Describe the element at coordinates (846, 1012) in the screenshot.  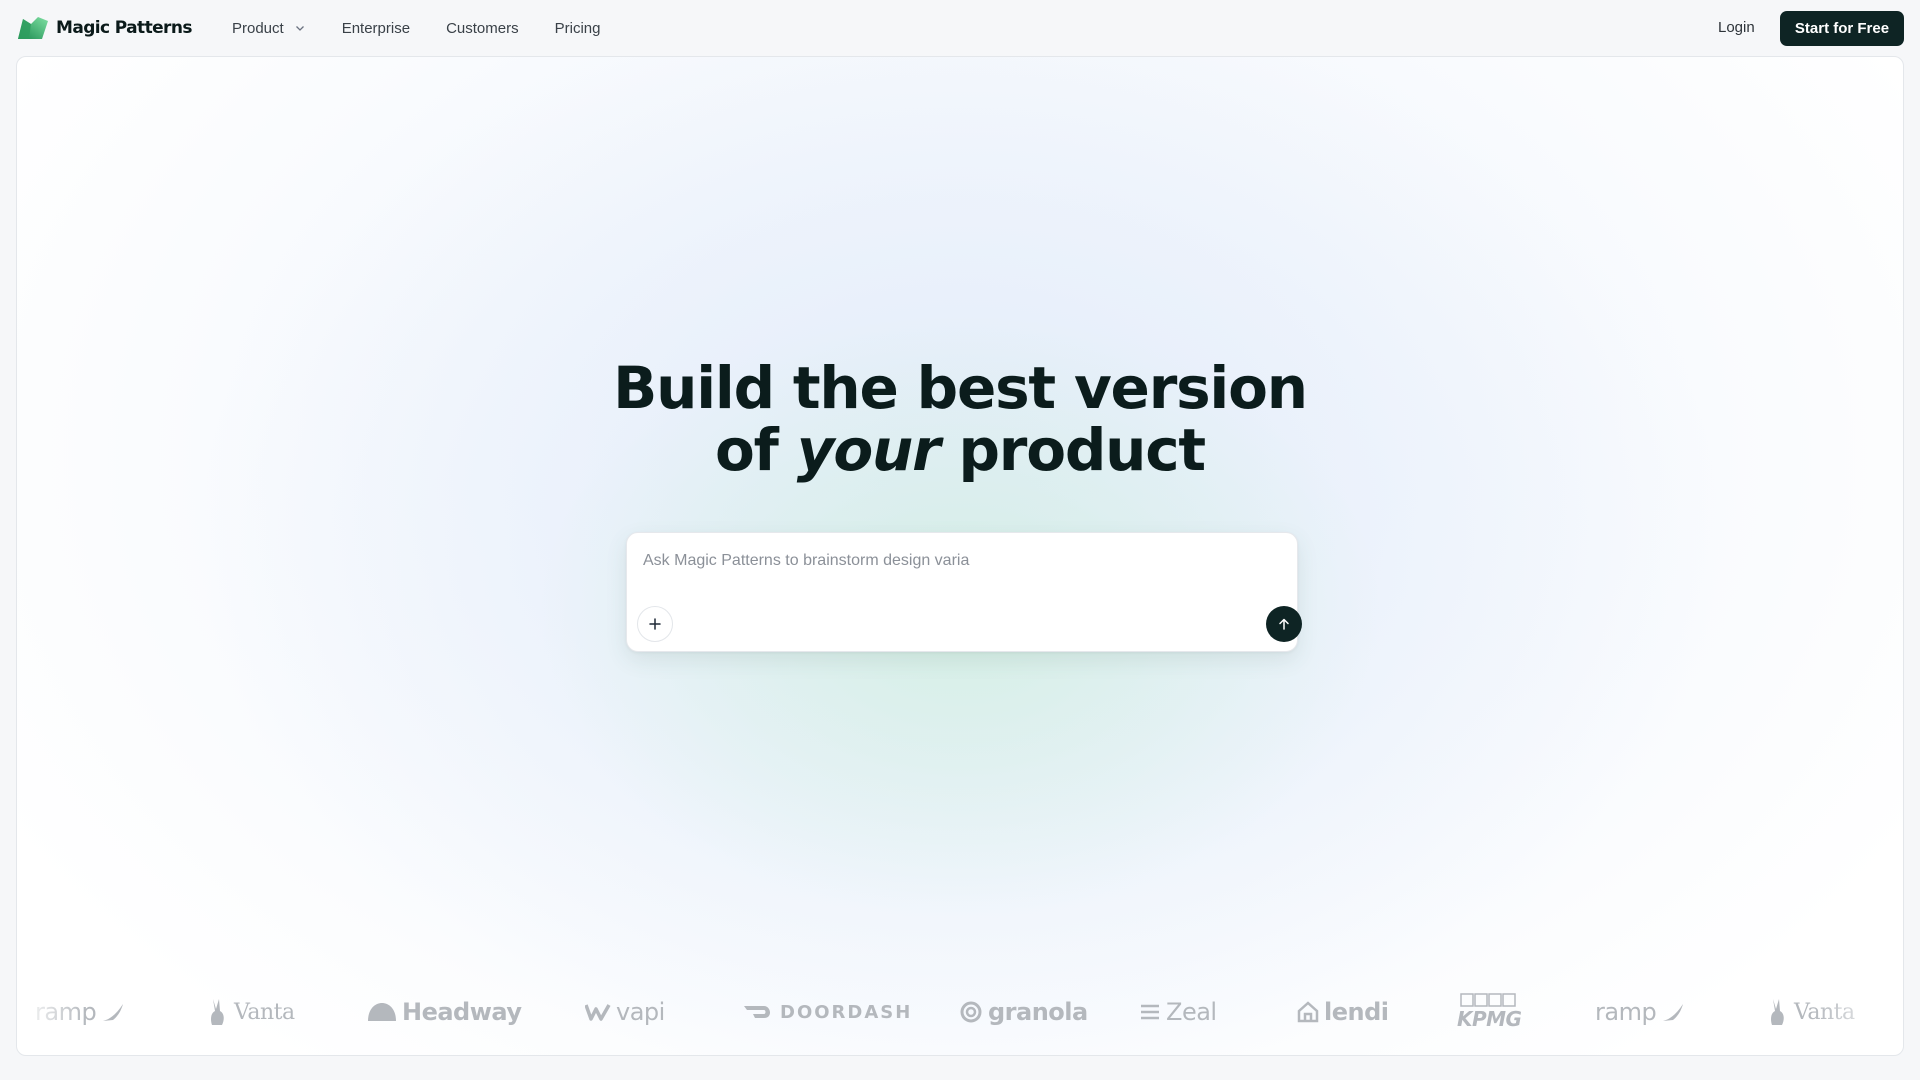
I see `logo-doordash-text: DOORDASH` at that location.